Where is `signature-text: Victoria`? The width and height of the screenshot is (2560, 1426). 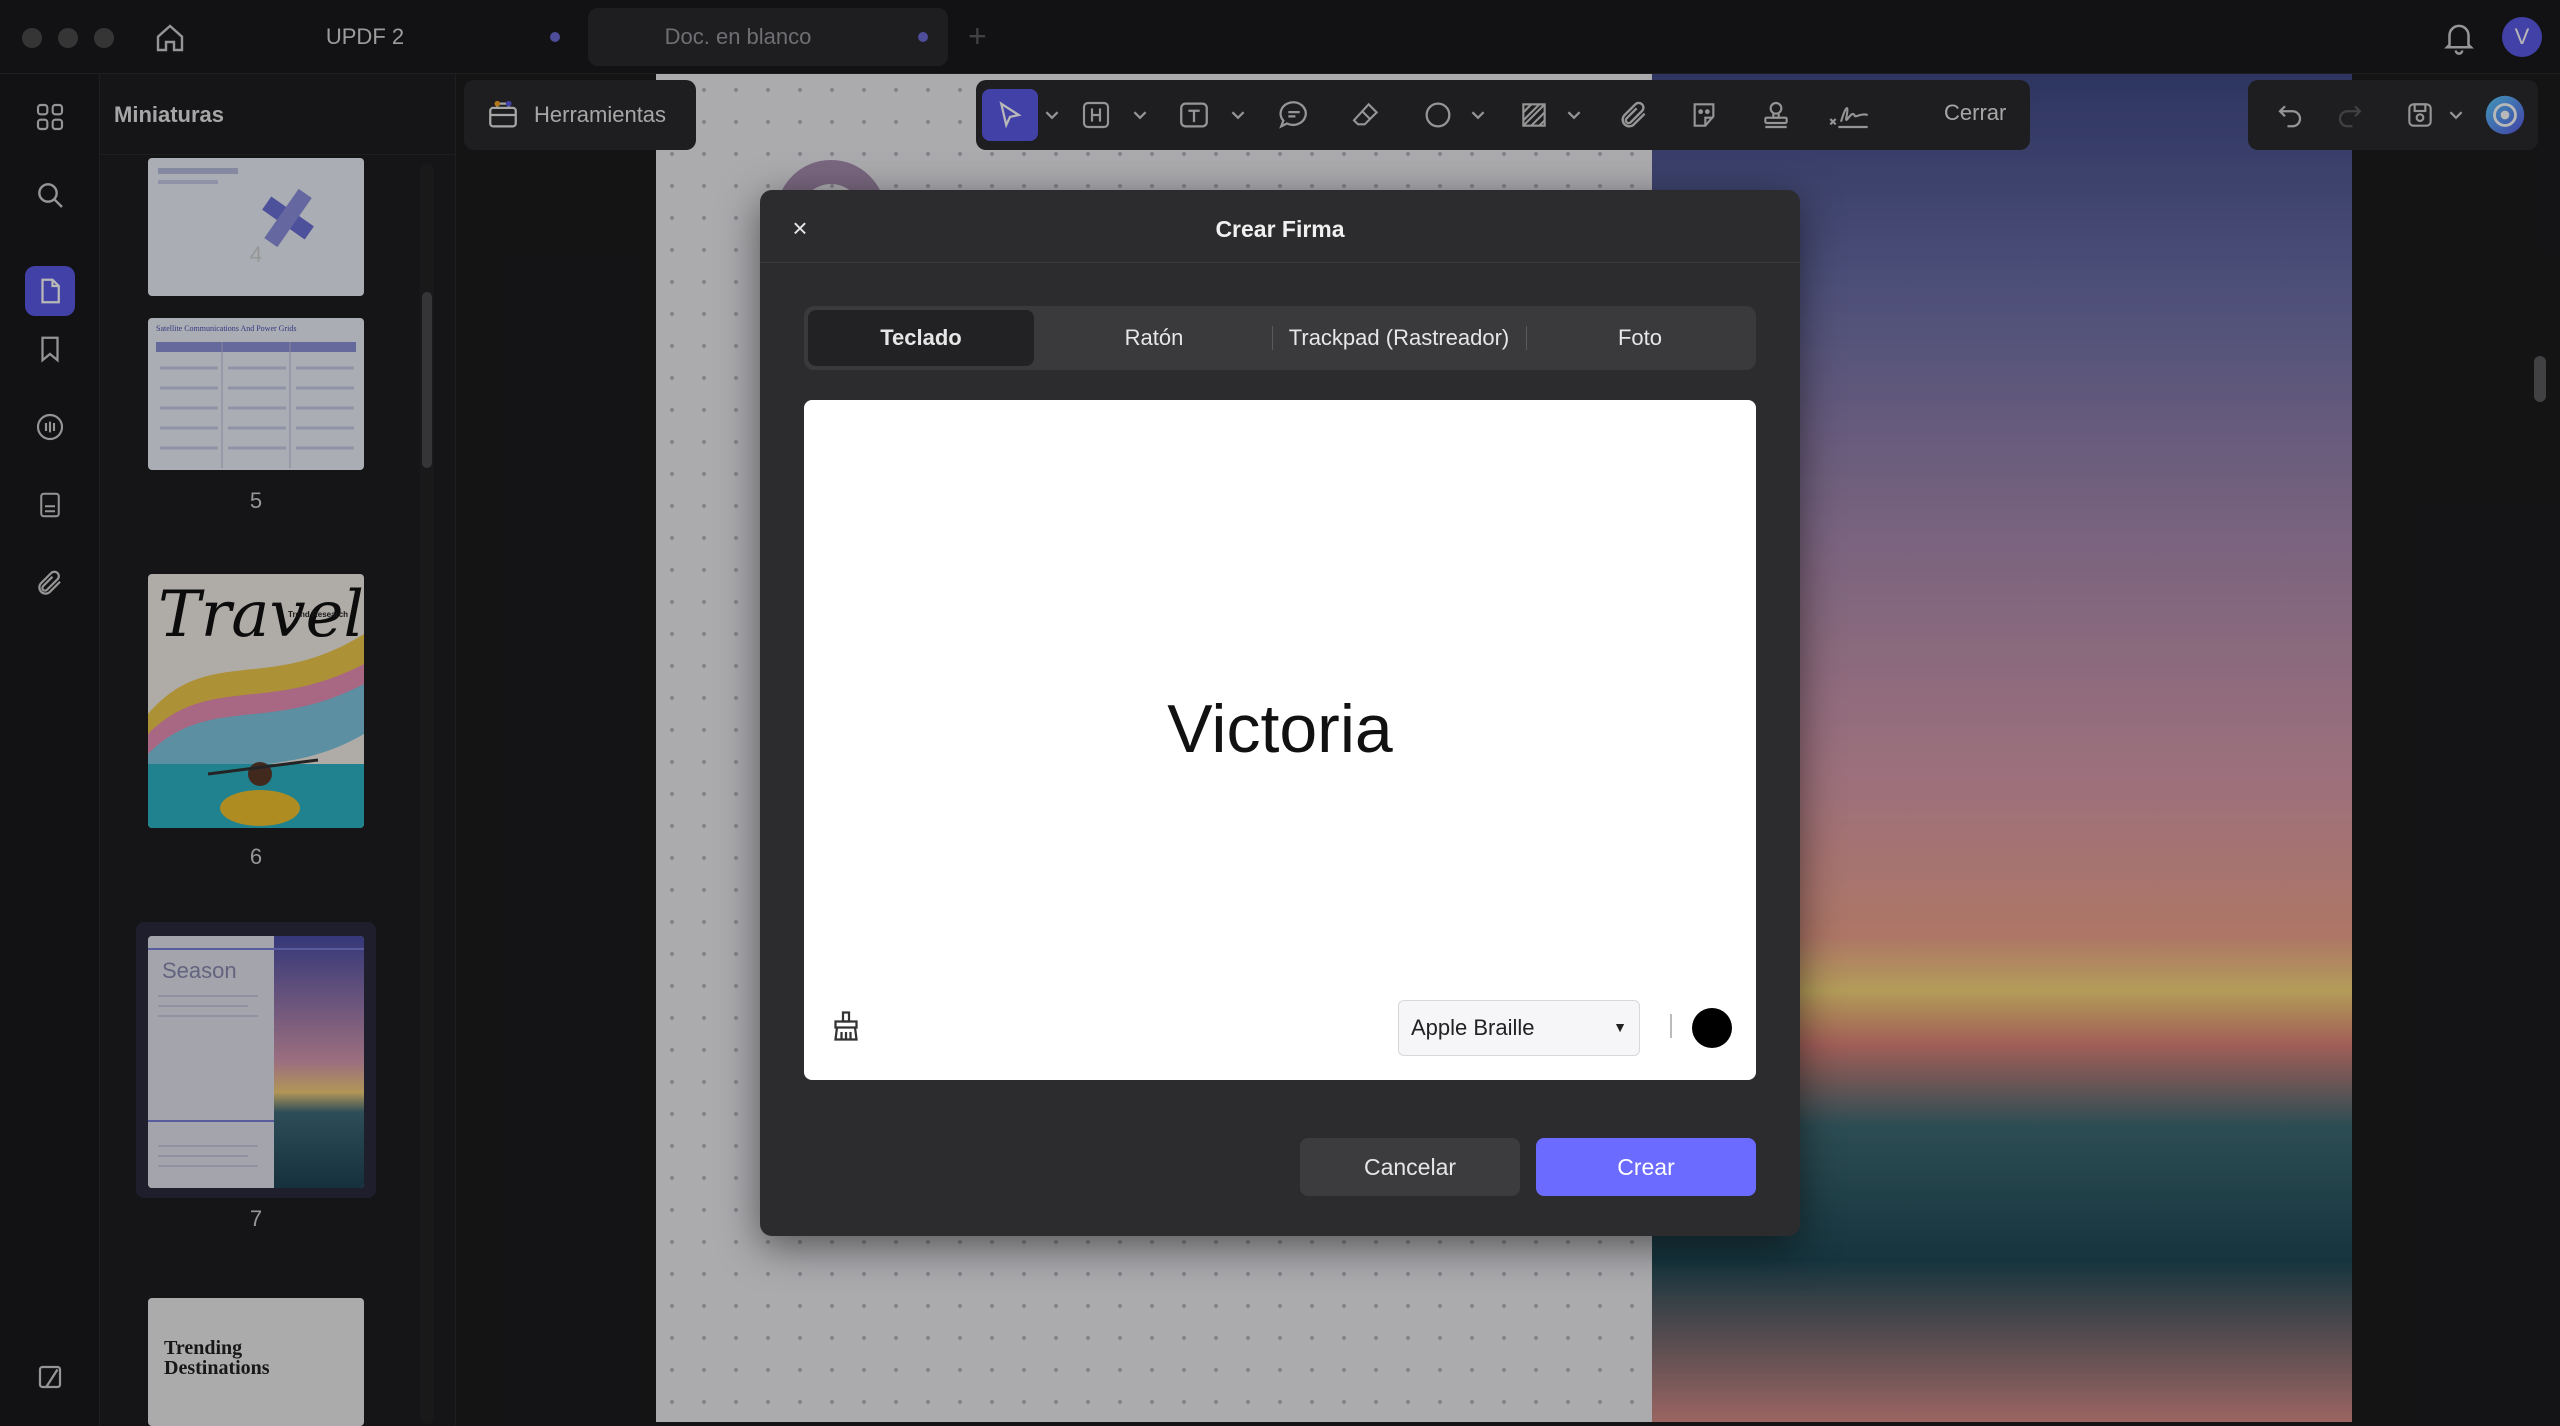 signature-text: Victoria is located at coordinates (1280, 729).